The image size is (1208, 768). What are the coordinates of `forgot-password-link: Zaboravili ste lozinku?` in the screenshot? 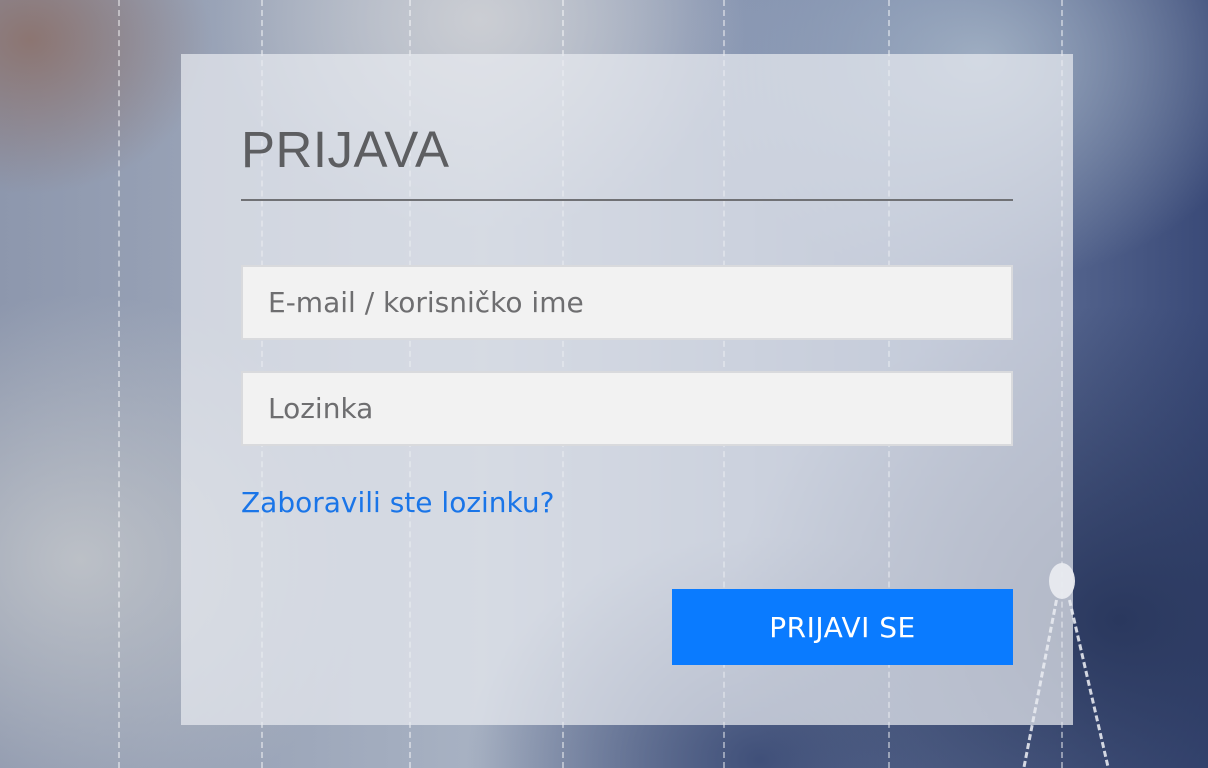 It's located at (398, 503).